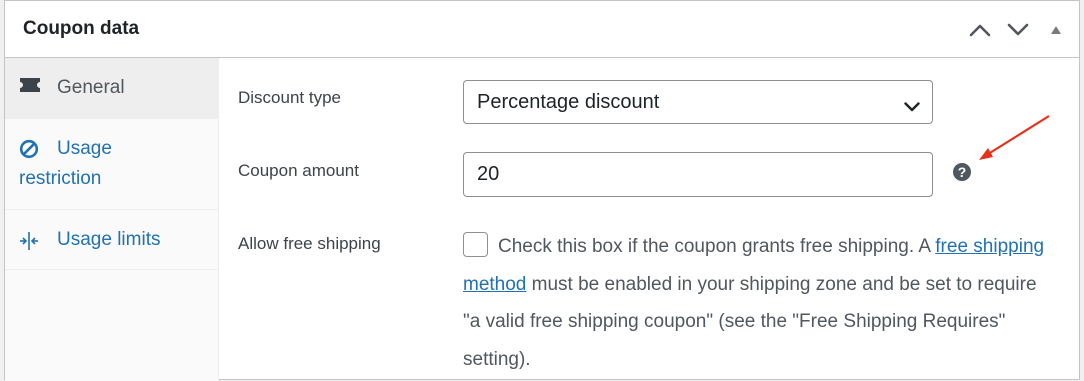 The height and width of the screenshot is (381, 1084). What do you see at coordinates (309, 243) in the screenshot?
I see `free-shipping-label: Allow free shipping` at bounding box center [309, 243].